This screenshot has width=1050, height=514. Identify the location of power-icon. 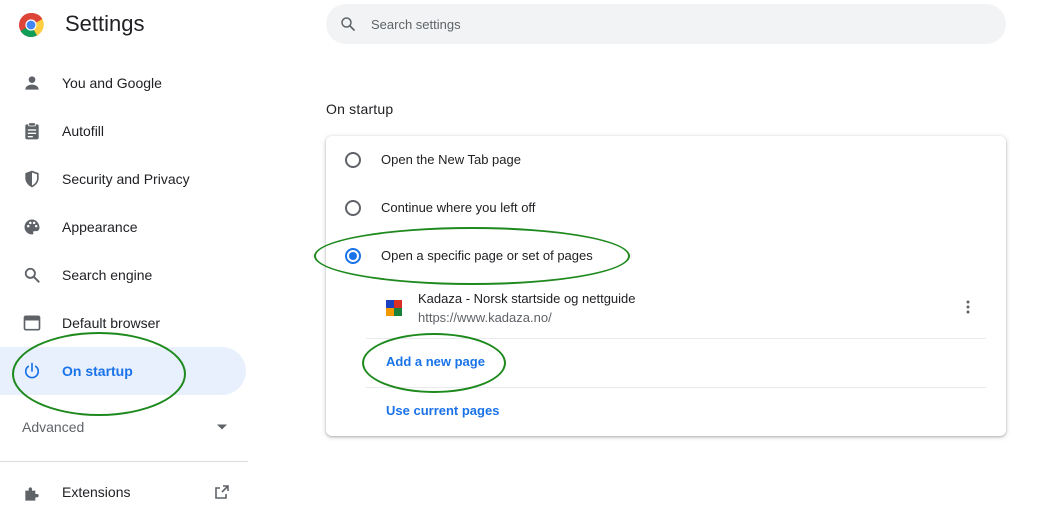
(32, 370).